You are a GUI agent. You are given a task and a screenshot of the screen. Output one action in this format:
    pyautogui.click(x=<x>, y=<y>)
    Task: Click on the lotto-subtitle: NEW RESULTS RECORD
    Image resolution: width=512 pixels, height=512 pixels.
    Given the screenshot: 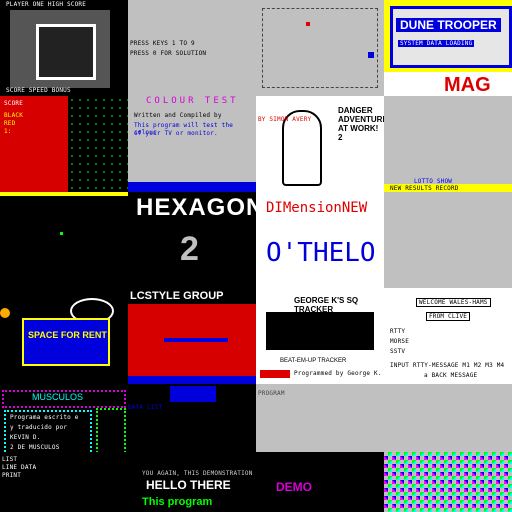 What is the action you would take?
    pyautogui.click(x=424, y=188)
    